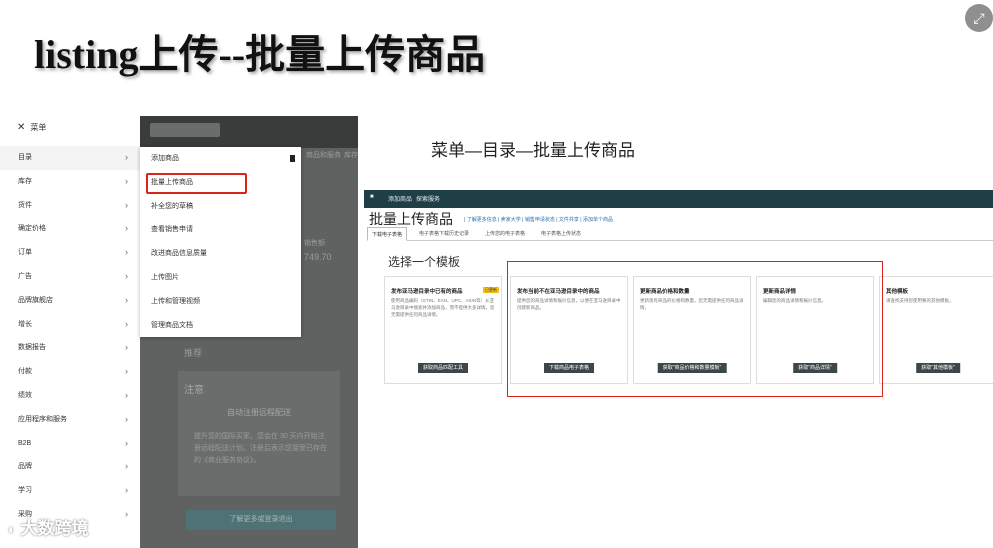 This screenshot has width=993, height=548. What do you see at coordinates (444, 234) in the screenshot?
I see `tab-download-history: 电子表格下载历史记录` at bounding box center [444, 234].